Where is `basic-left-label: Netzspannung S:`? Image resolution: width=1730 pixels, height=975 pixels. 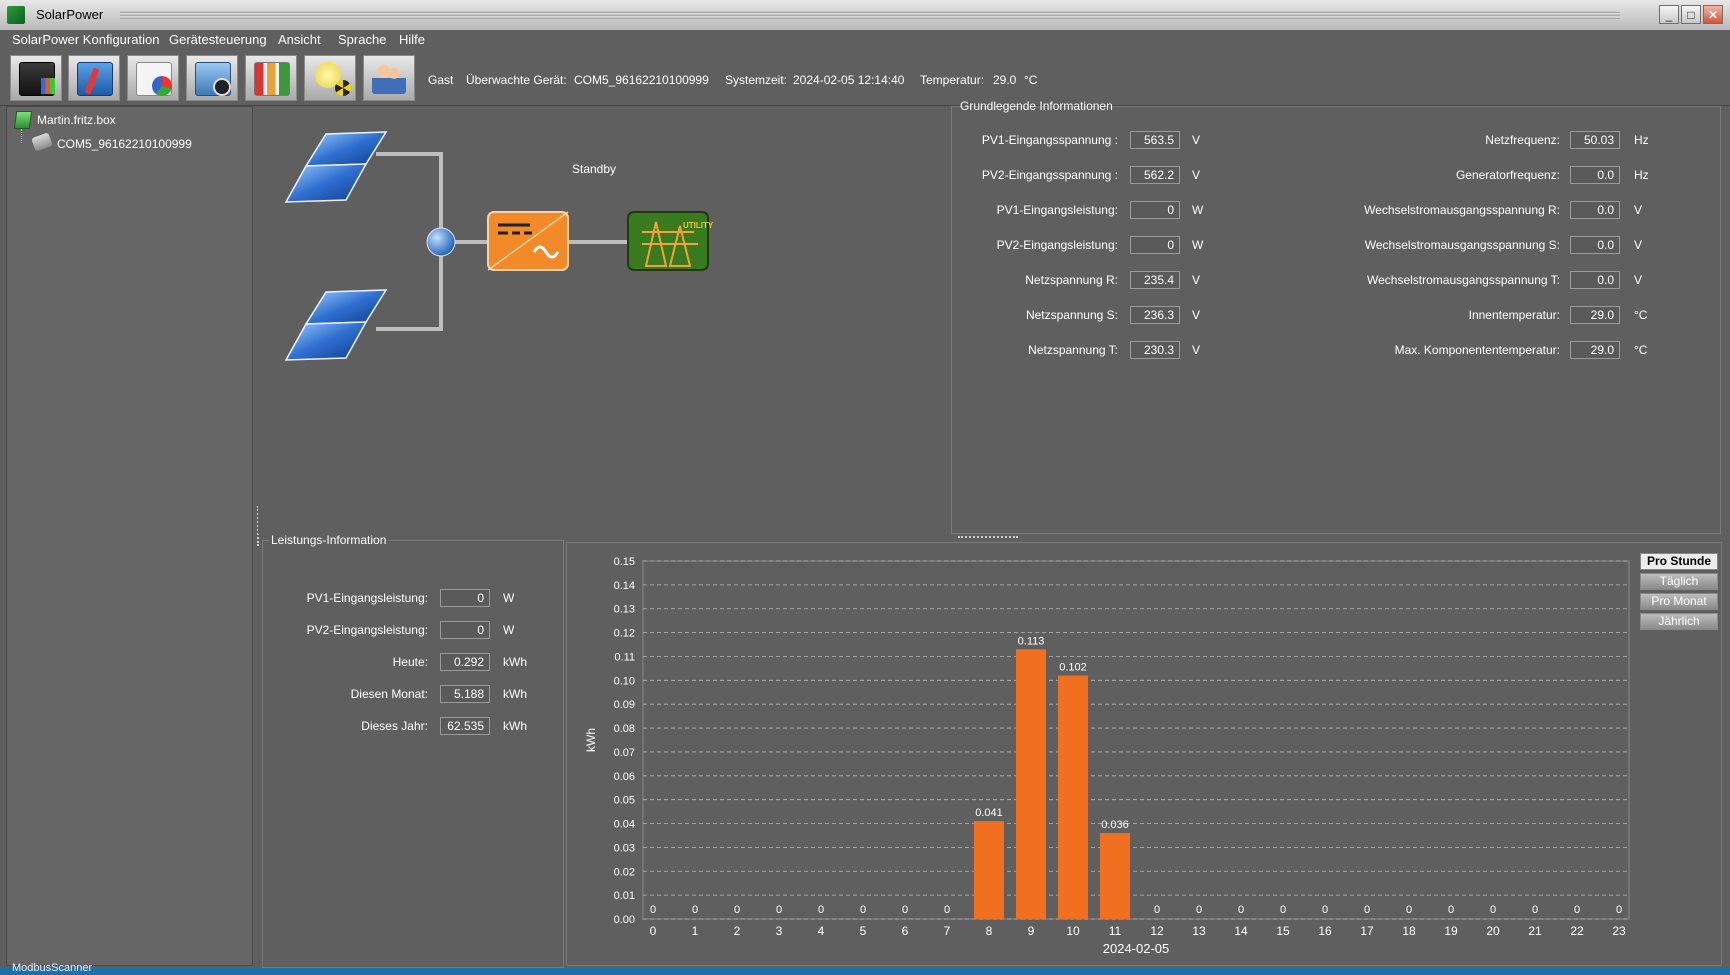 basic-left-label: Netzspannung S: is located at coordinates (1071, 315).